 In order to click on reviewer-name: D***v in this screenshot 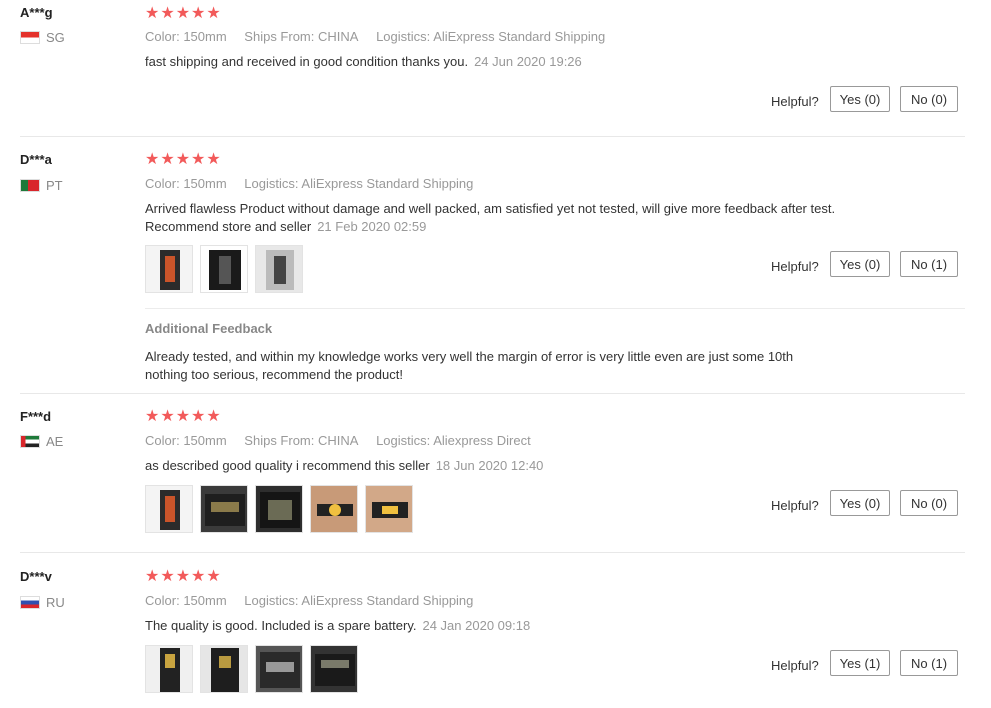, I will do `click(36, 576)`.